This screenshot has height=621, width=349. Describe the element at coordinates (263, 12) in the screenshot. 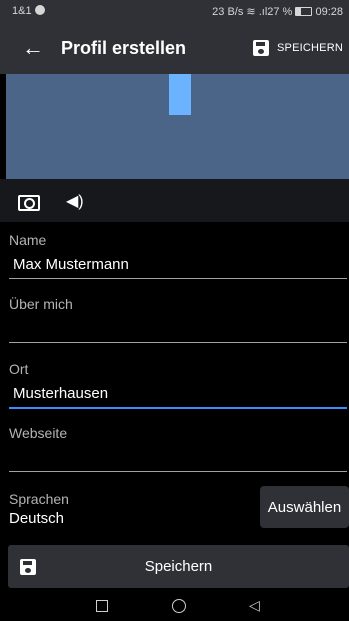

I see `signal-icon: .ıl` at that location.